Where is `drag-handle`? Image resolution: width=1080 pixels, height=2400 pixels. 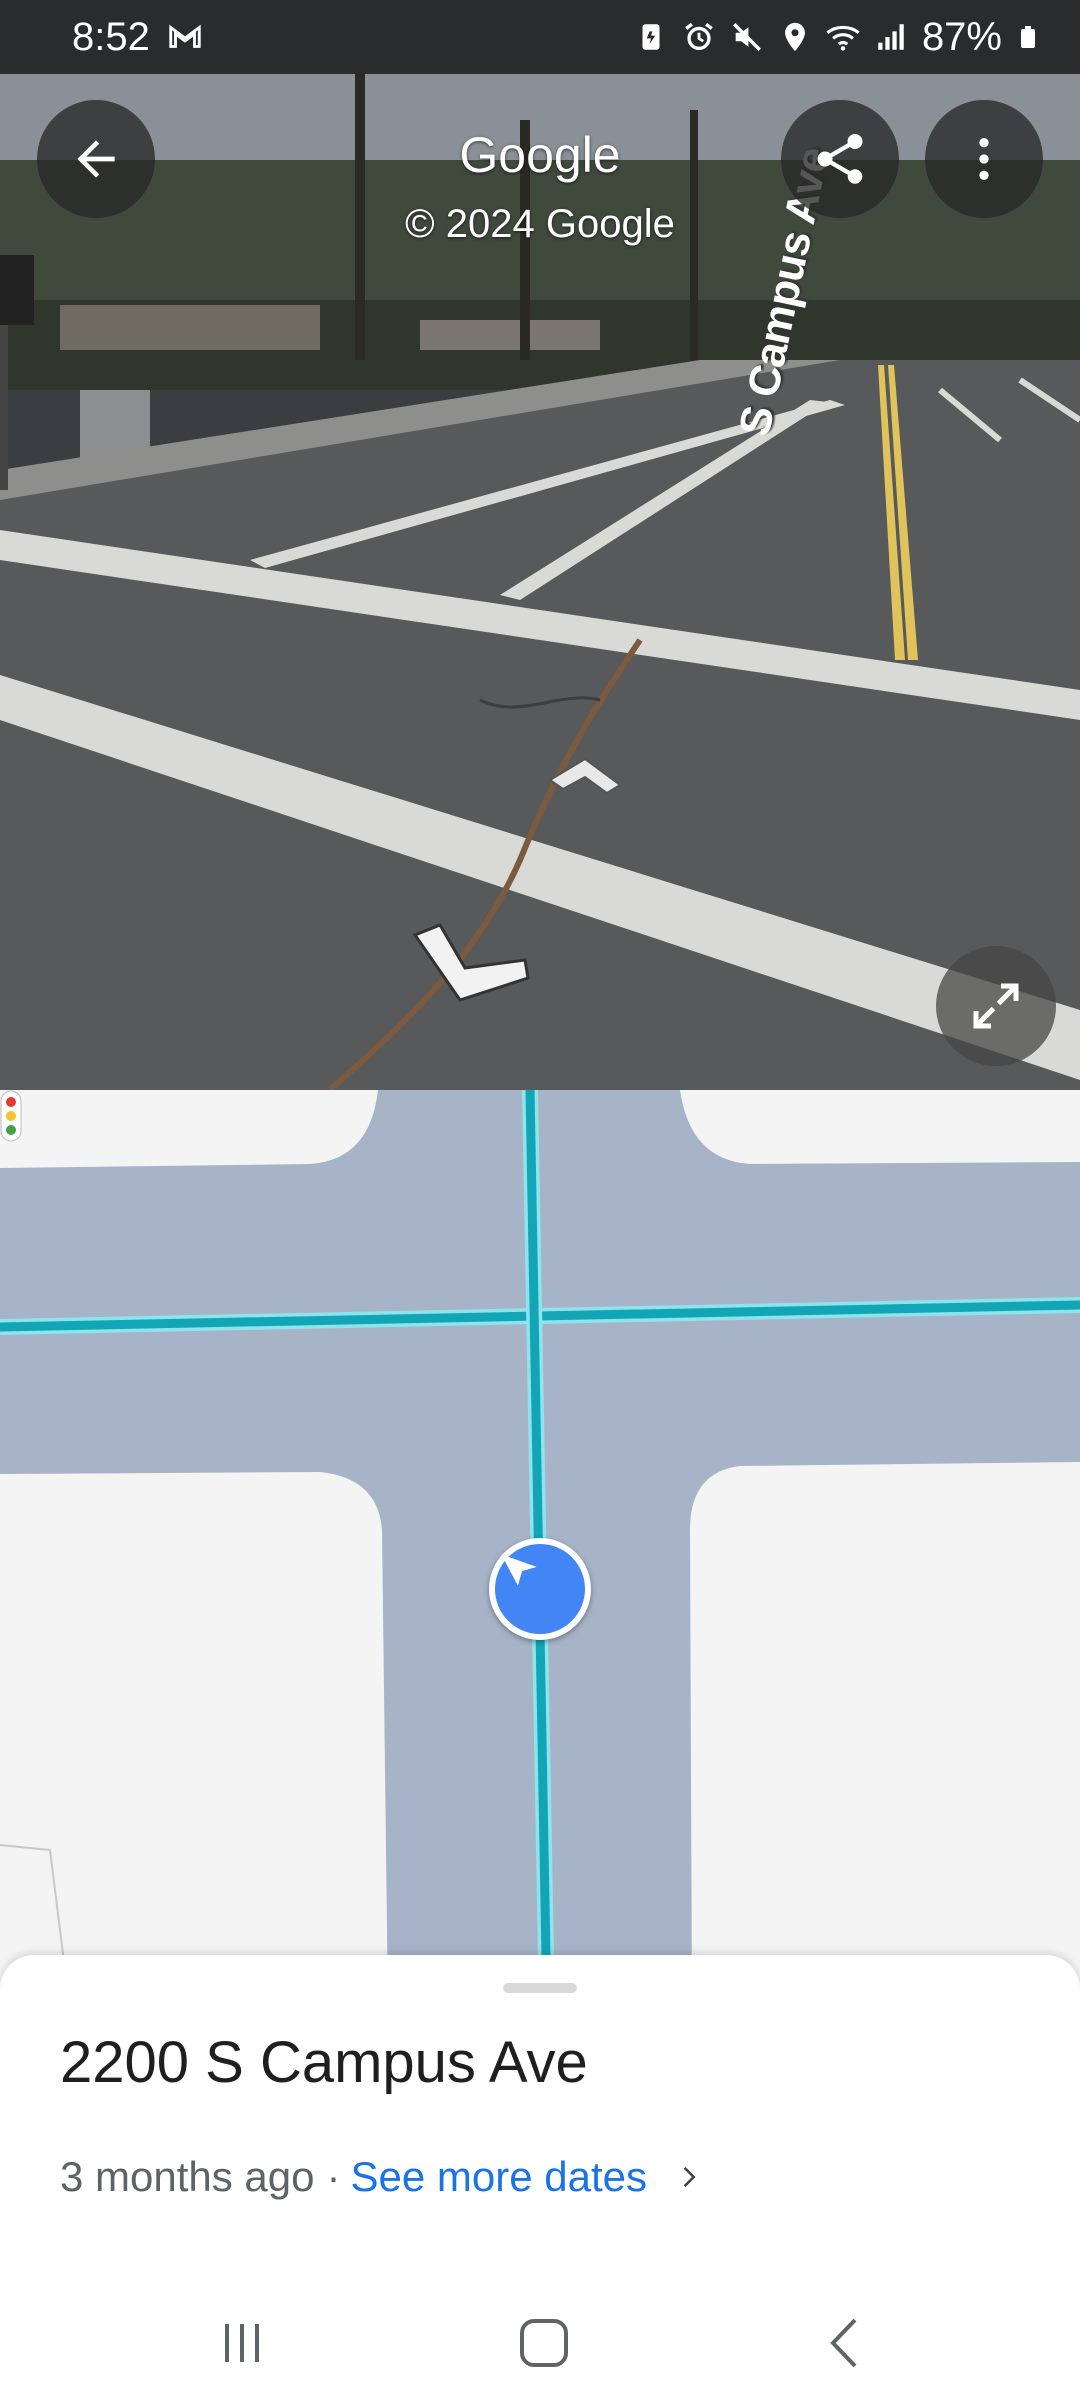 drag-handle is located at coordinates (540, 1988).